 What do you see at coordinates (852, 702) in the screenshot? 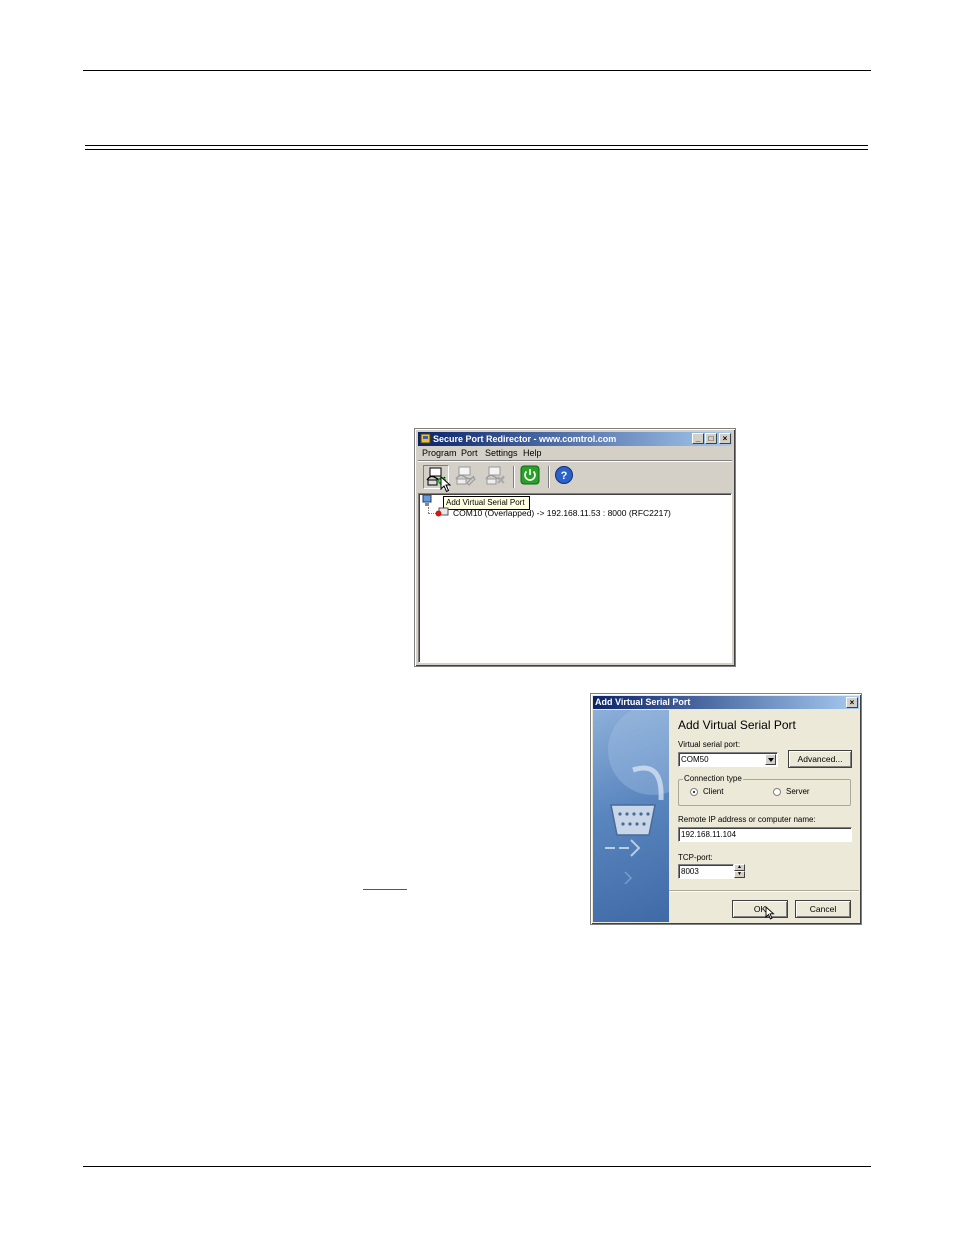
I see `dialog-close-button: ×` at bounding box center [852, 702].